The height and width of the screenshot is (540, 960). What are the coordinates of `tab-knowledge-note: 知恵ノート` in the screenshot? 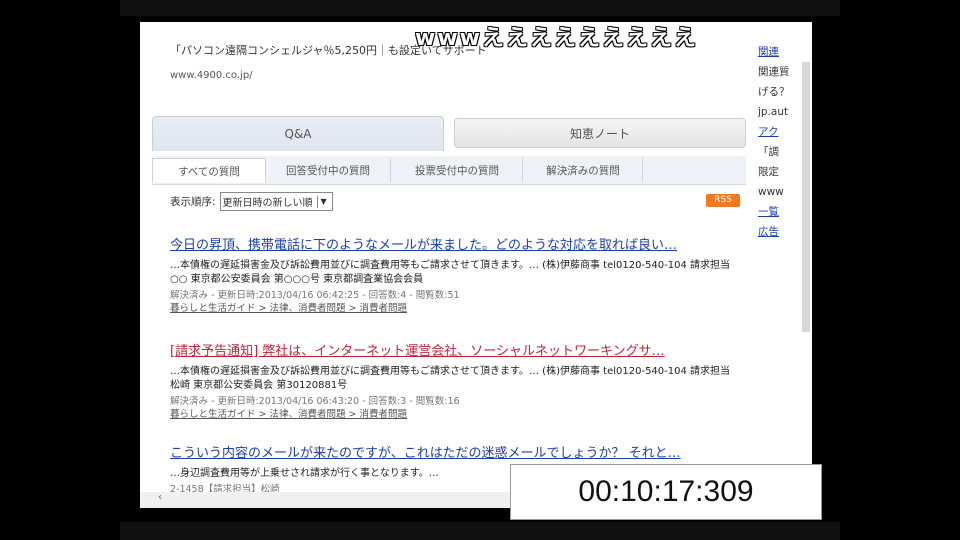 It's located at (600, 133).